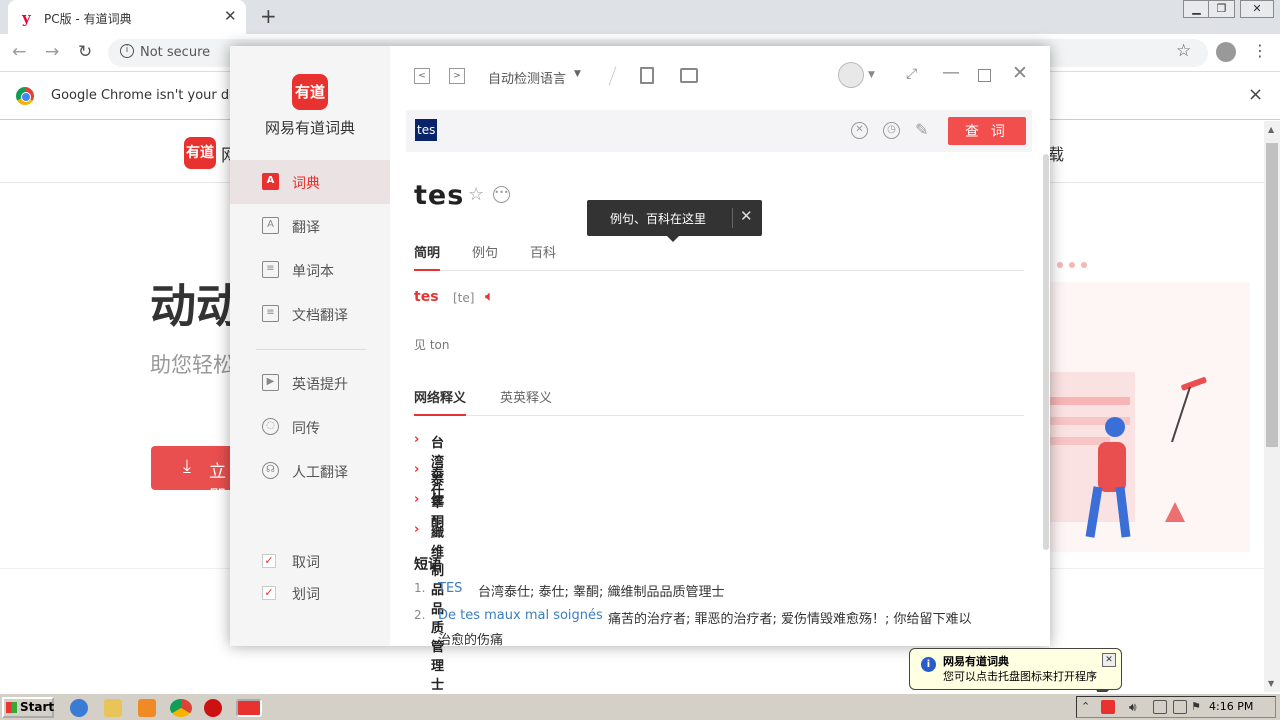 The image size is (1280, 720). Describe the element at coordinates (601, 592) in the screenshot. I see `phrase-definition: 台湾泰仕; 泰仕; 睾酮; 織维制品品质管理士` at that location.